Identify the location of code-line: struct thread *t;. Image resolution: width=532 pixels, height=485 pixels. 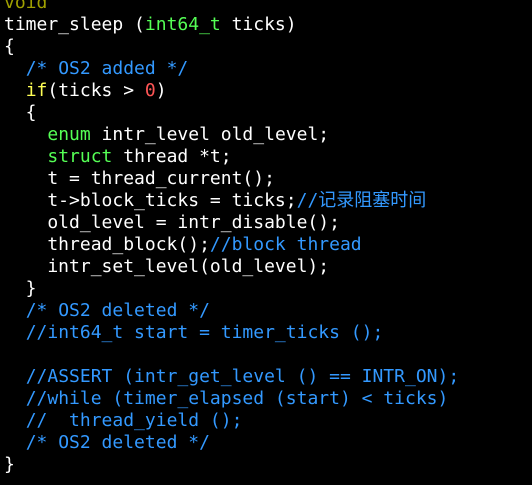
(268, 157).